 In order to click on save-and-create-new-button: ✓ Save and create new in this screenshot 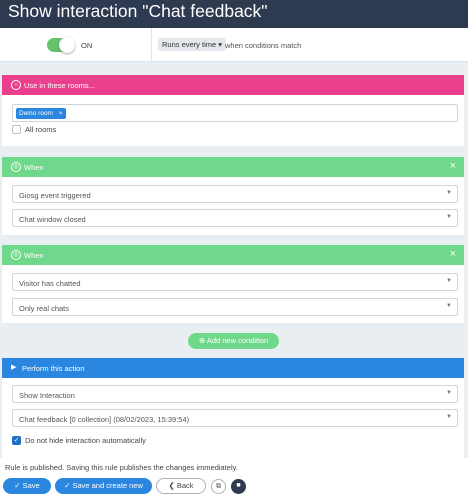, I will do `click(103, 486)`.